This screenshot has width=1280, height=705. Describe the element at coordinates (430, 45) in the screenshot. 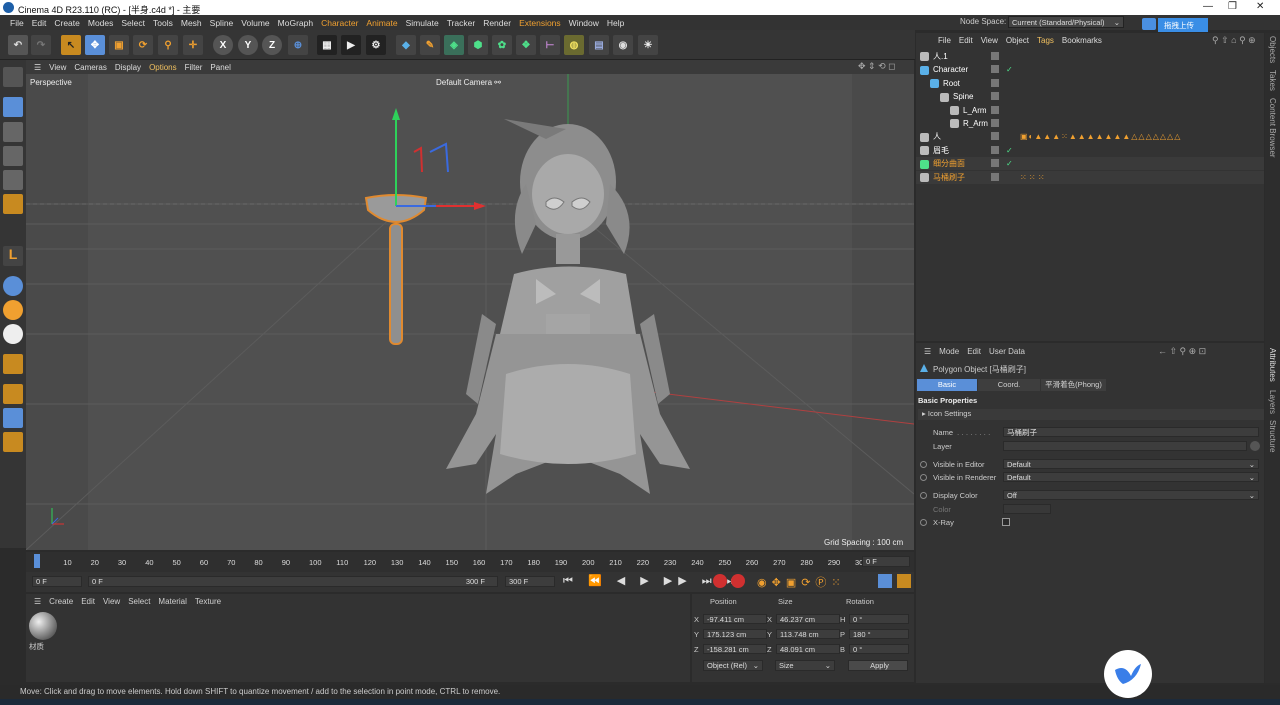

I see `pen-icon: ✎` at that location.